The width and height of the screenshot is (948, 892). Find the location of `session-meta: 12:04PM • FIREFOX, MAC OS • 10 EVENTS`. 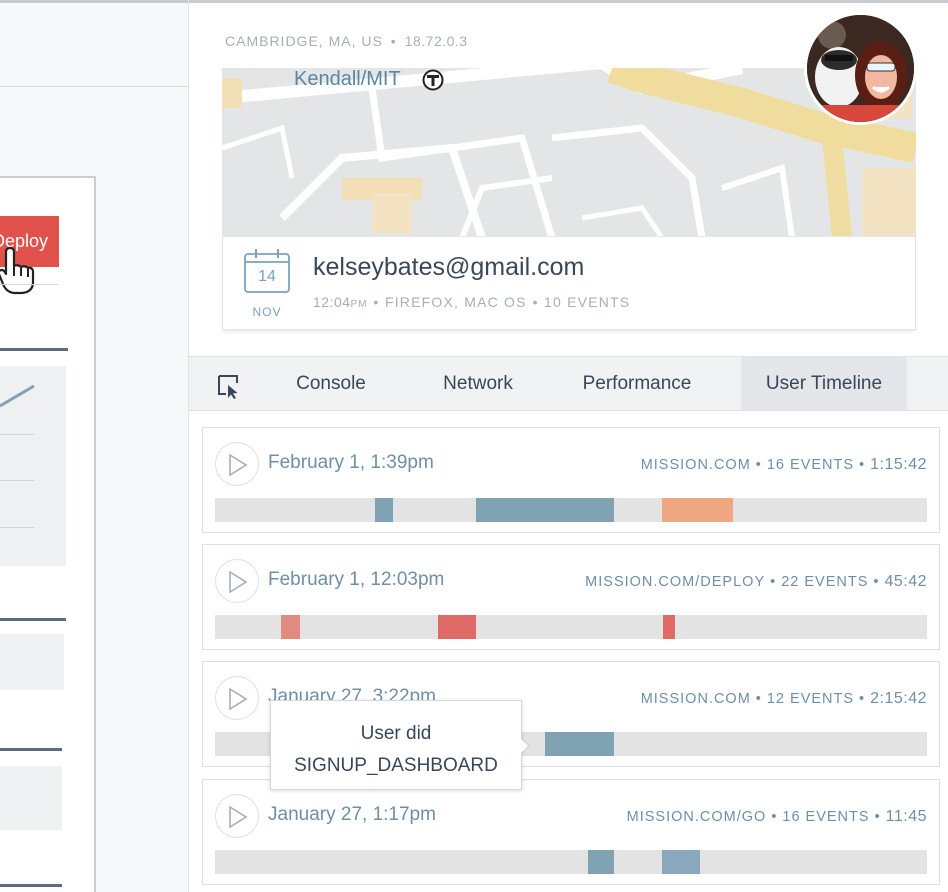

session-meta: 12:04PM • FIREFOX, MAC OS • 10 EVENTS is located at coordinates (472, 302).